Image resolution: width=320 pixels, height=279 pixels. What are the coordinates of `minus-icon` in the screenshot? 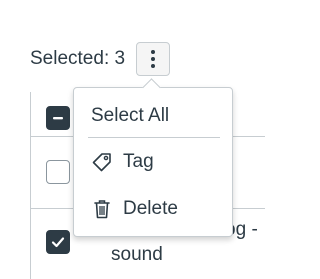 It's located at (58, 118).